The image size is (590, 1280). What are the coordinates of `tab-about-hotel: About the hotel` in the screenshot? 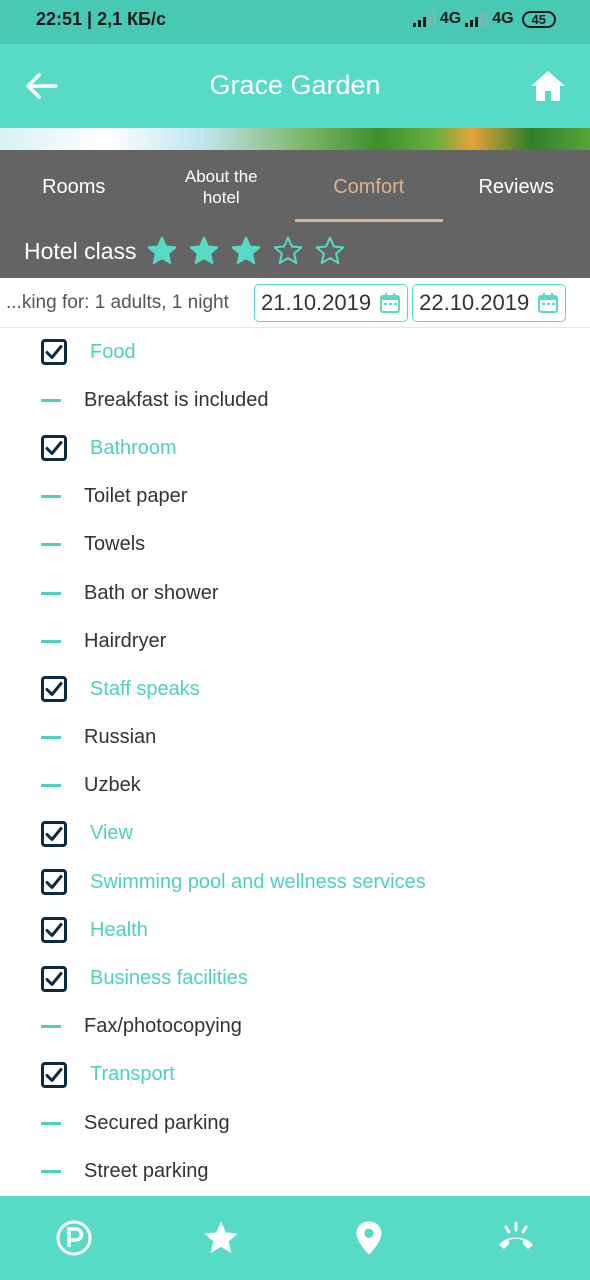 It's located at (222, 187).